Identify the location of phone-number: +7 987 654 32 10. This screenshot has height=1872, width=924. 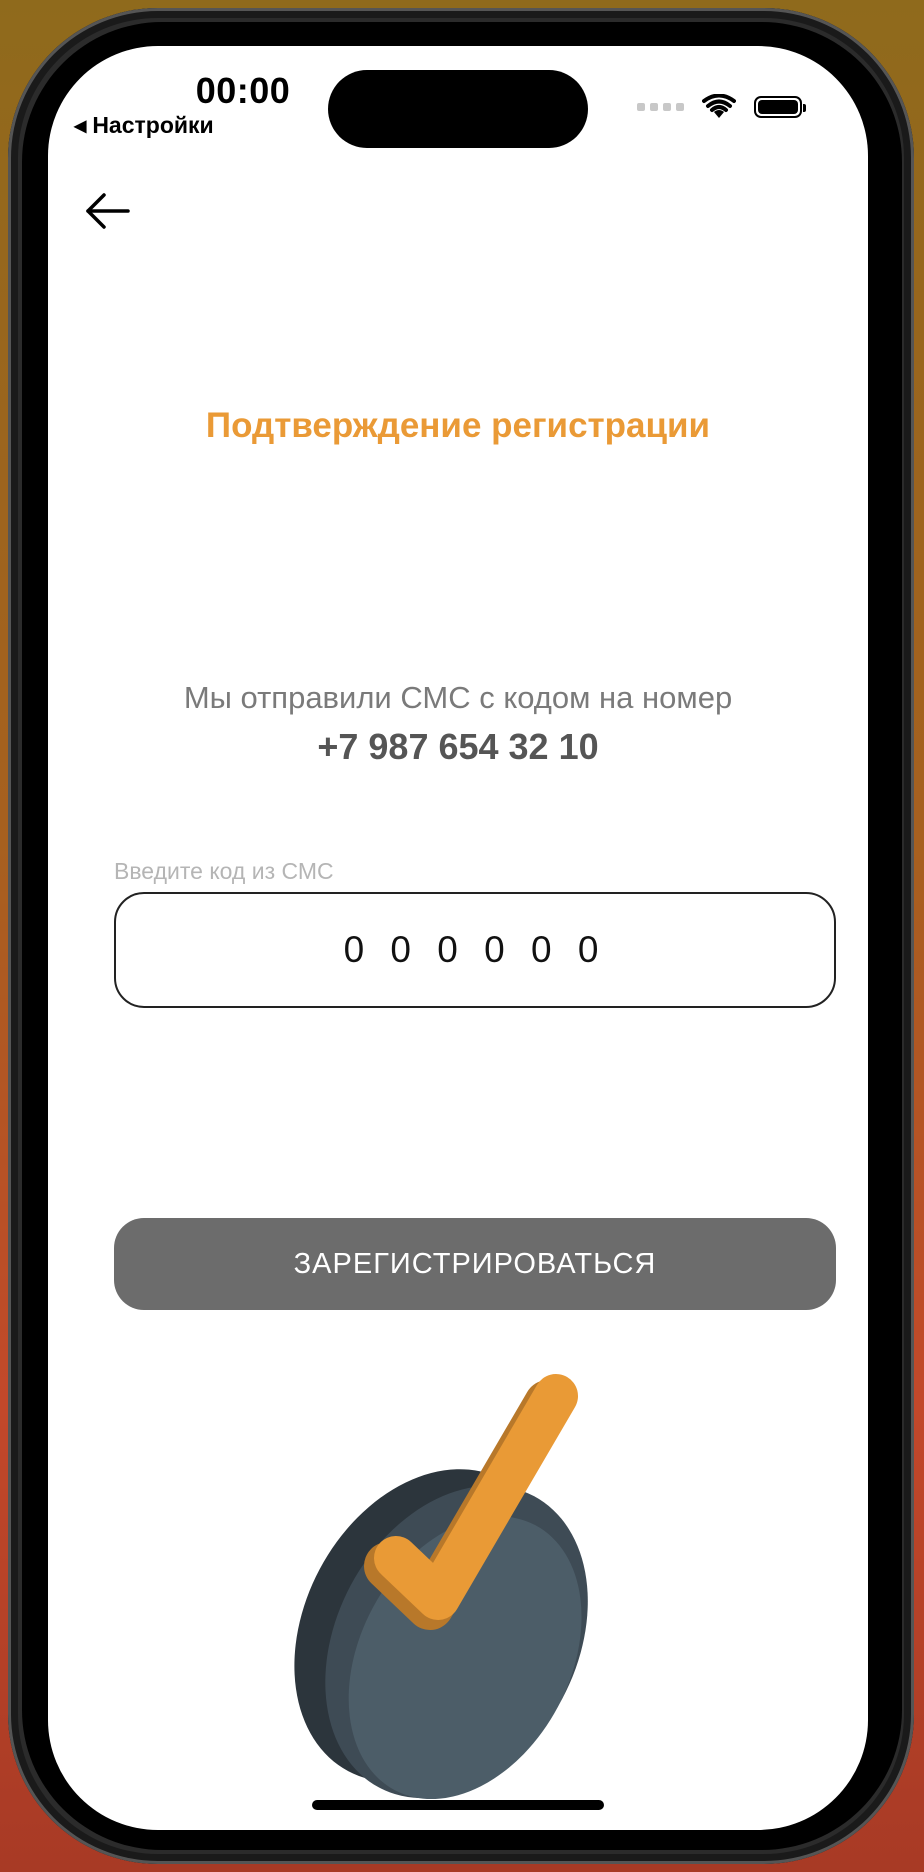
(458, 746).